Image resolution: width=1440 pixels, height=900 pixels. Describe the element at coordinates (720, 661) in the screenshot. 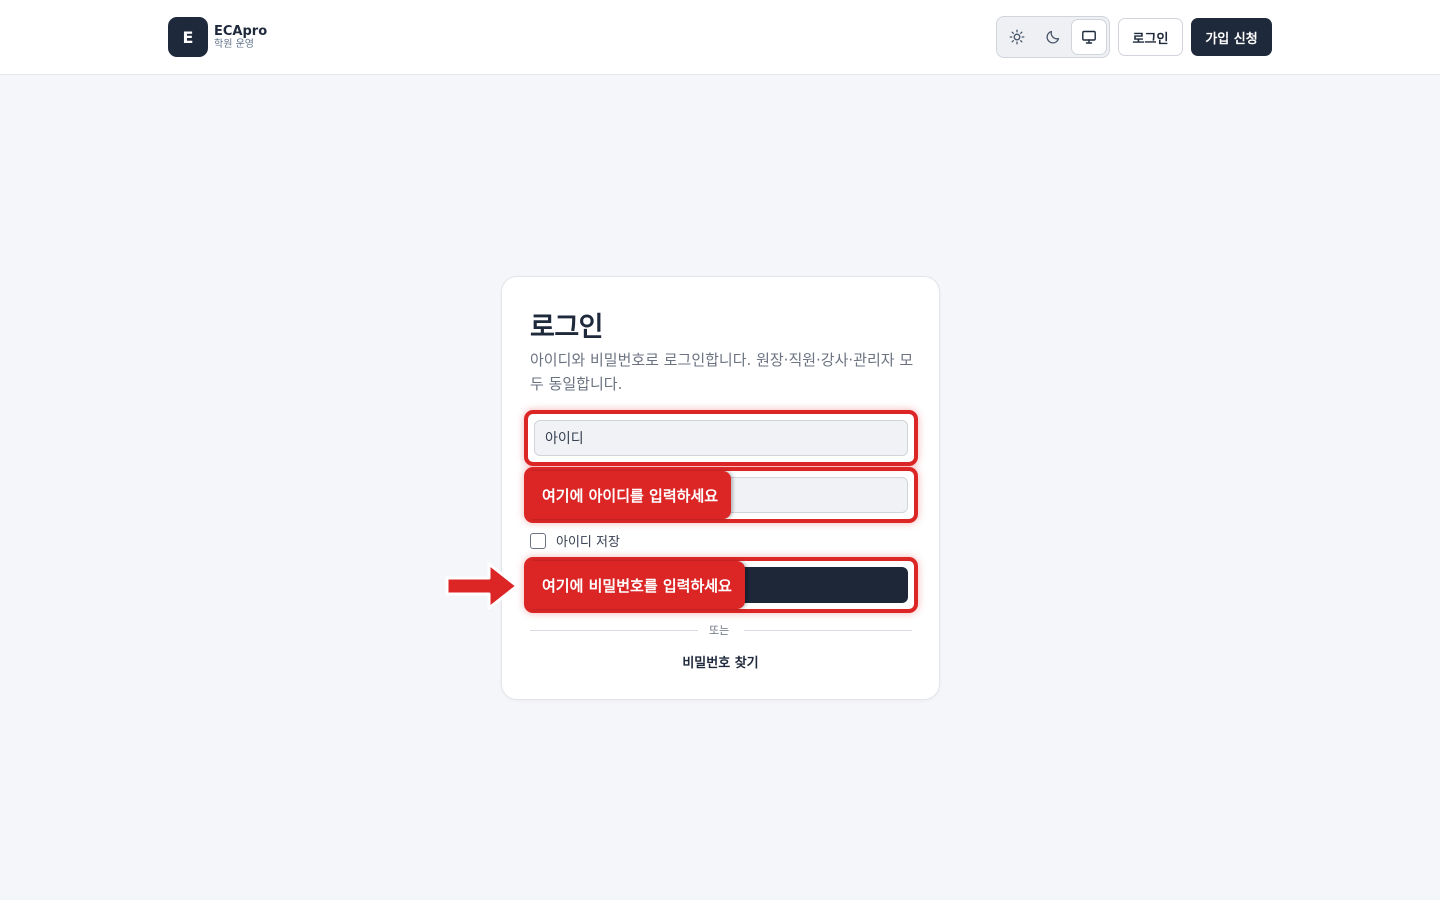

I see `forgot-password-link: 비밀번호 찾기` at that location.